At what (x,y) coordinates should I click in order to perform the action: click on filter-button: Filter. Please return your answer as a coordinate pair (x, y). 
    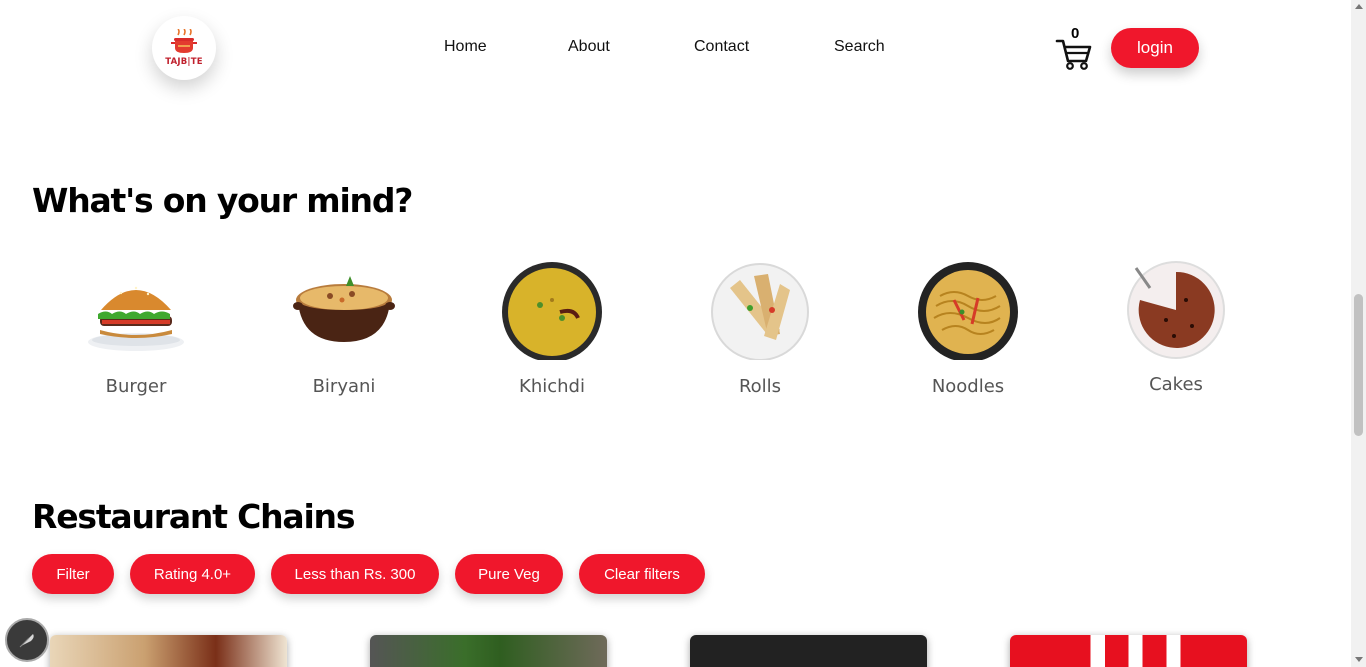
    Looking at the image, I should click on (73, 574).